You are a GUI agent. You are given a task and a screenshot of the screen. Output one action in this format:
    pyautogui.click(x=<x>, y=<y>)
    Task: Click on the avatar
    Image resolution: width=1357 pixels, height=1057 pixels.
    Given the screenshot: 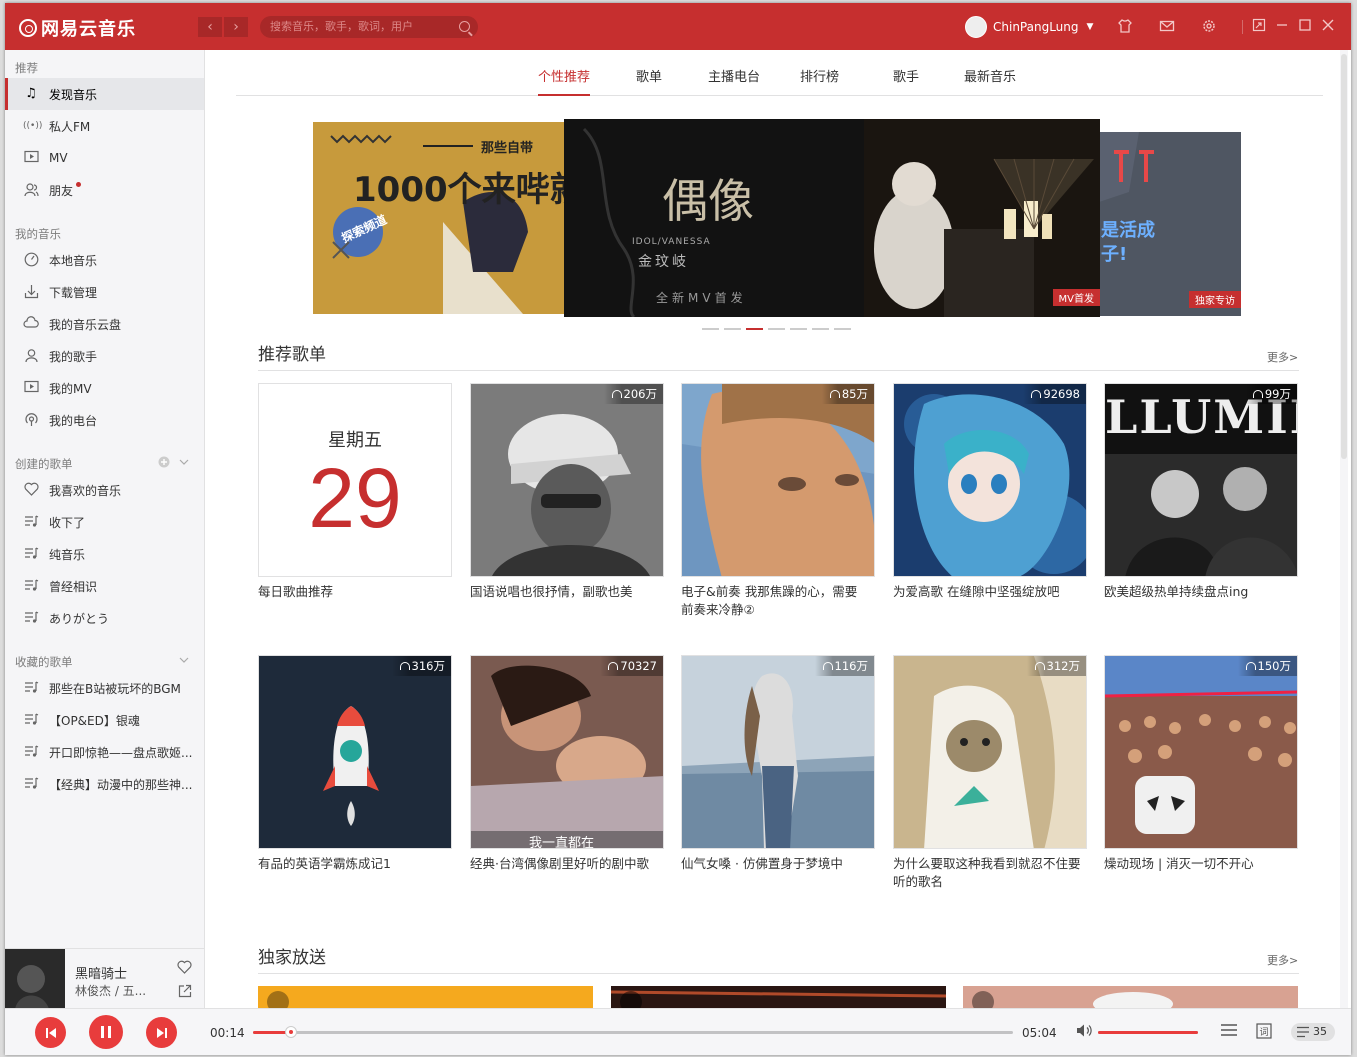 What is the action you would take?
    pyautogui.click(x=976, y=27)
    